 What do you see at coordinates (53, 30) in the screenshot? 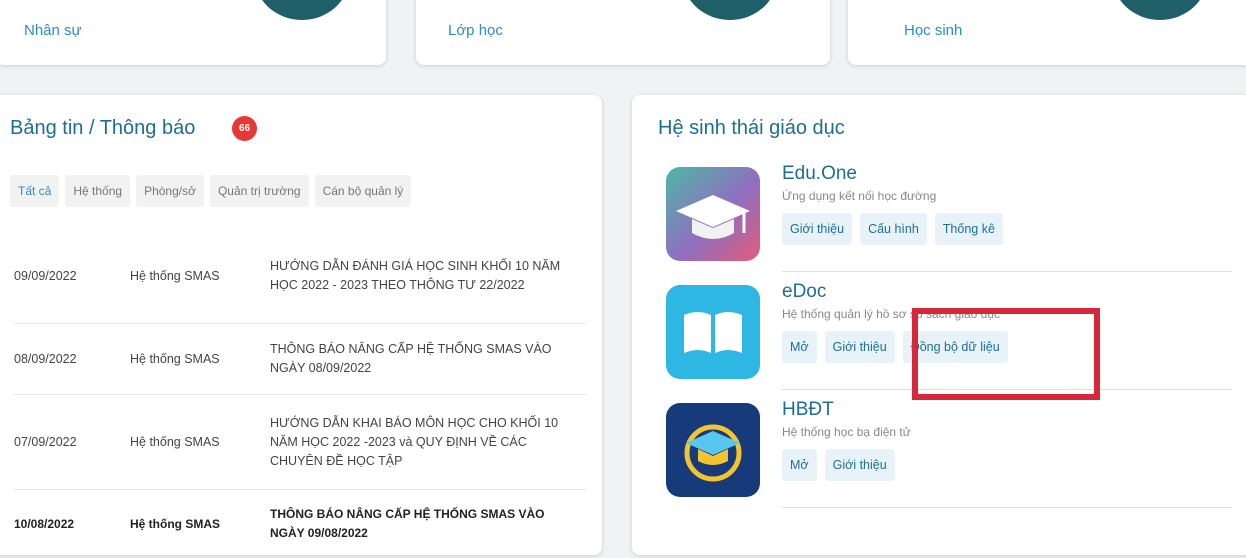
I see `stat-label-staff: Nhân sự` at bounding box center [53, 30].